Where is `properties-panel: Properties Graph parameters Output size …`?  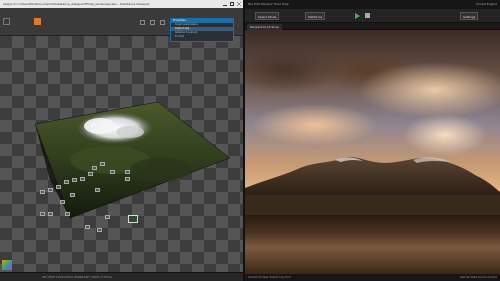 properties-panel: Properties Graph parameters Output size … is located at coordinates (202, 30).